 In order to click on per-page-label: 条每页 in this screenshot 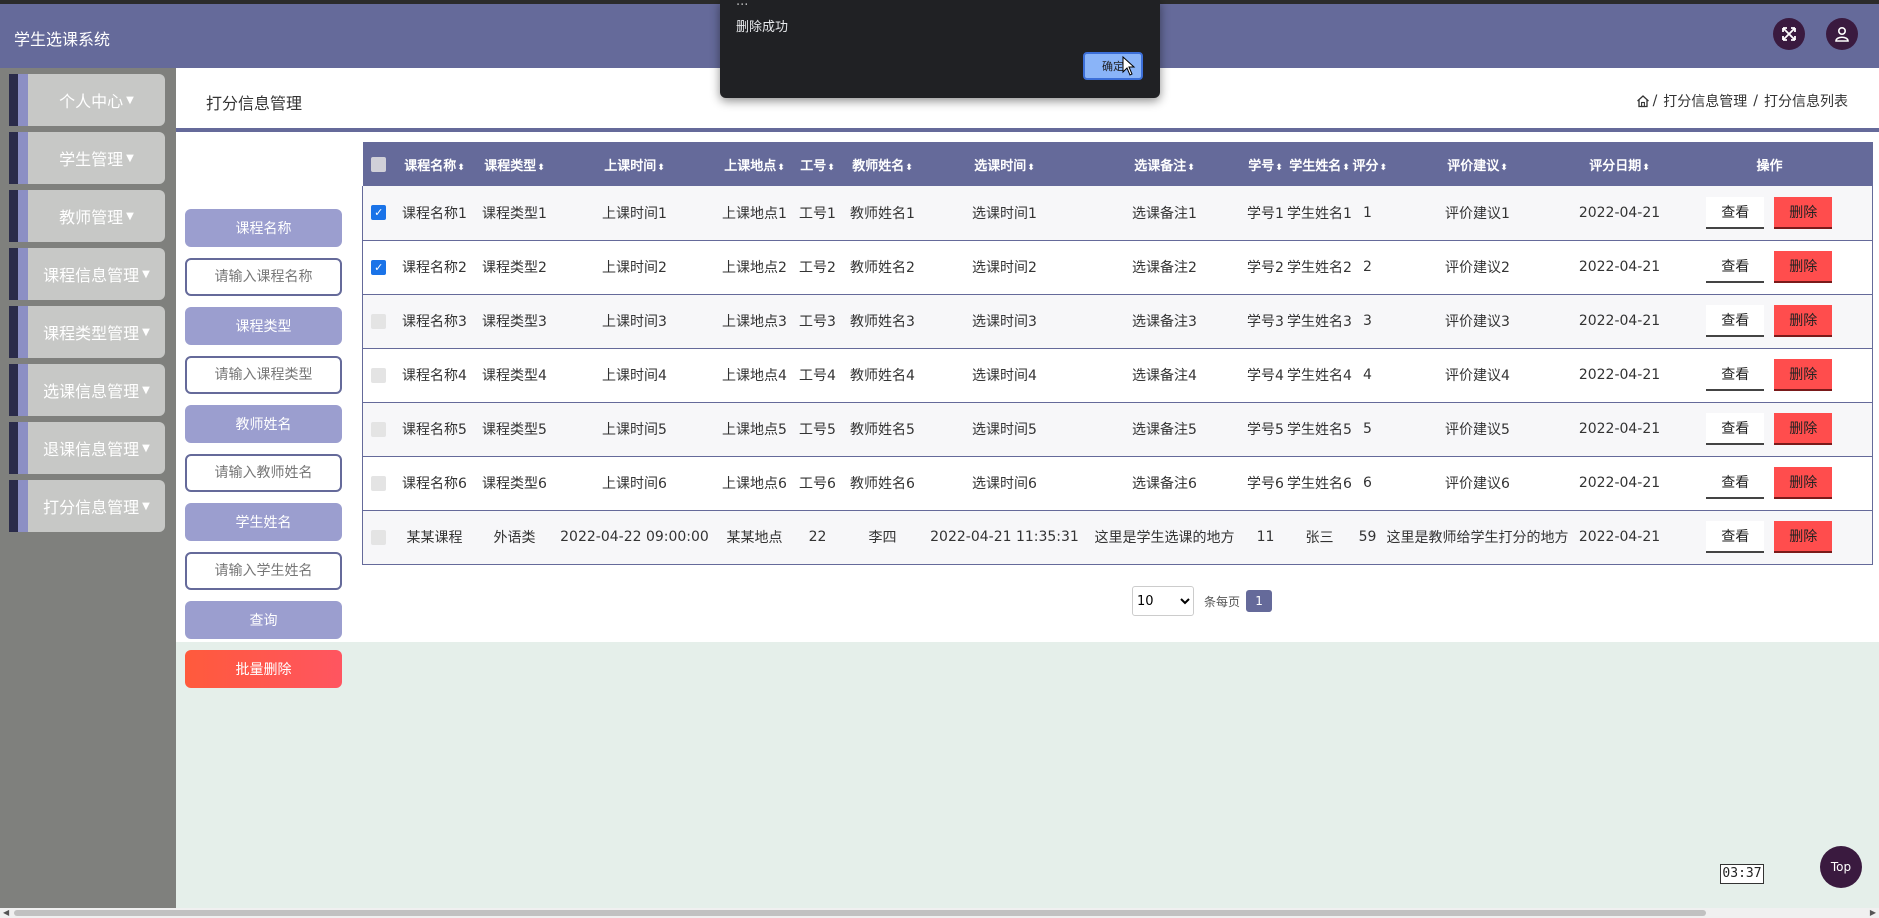, I will do `click(1222, 601)`.